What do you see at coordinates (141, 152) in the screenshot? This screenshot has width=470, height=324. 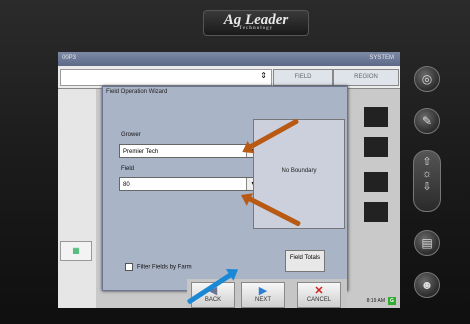 I see `grower-value: Premier Tech` at bounding box center [141, 152].